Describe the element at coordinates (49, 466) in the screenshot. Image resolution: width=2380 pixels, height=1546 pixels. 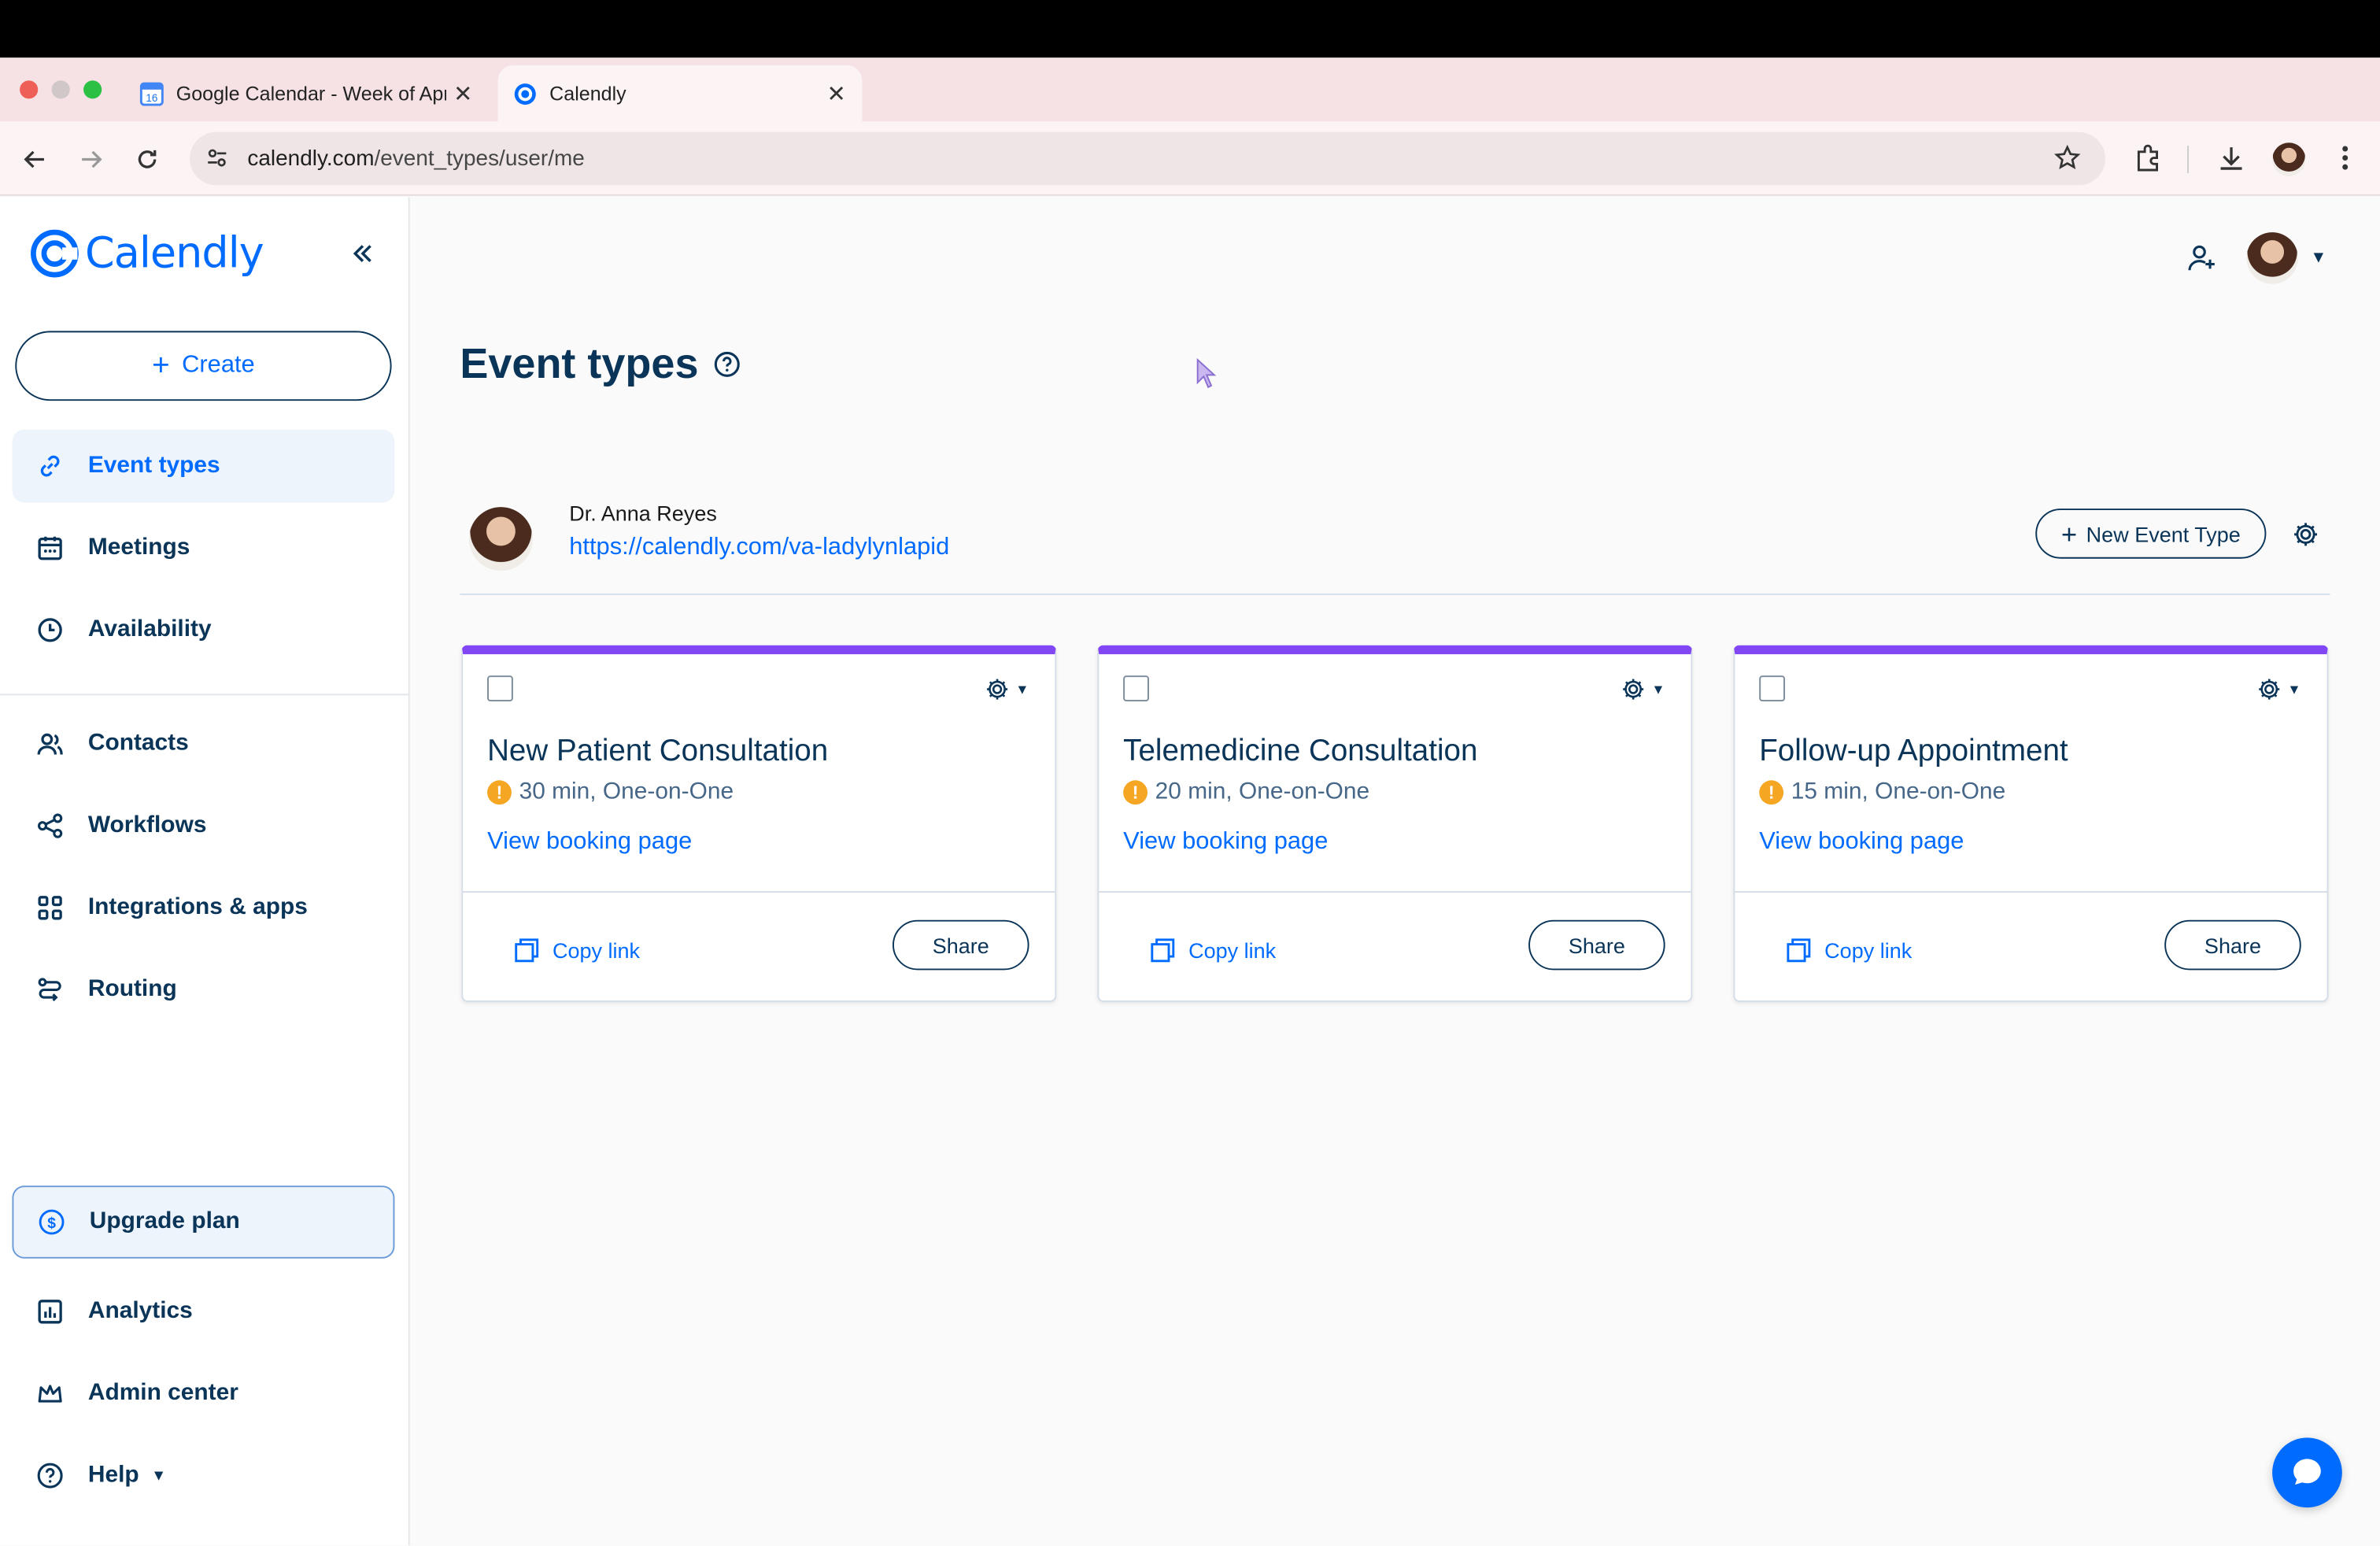
I see `link-icon` at that location.